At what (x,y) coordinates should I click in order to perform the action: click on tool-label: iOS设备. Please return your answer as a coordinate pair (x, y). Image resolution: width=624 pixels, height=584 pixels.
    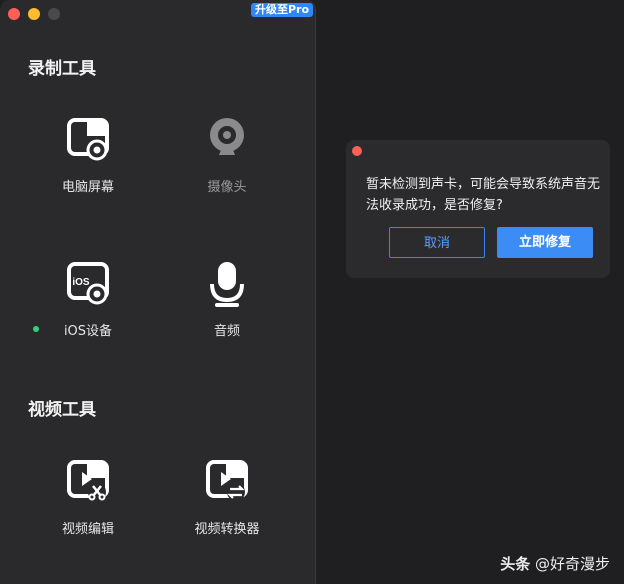
    Looking at the image, I should click on (88, 331).